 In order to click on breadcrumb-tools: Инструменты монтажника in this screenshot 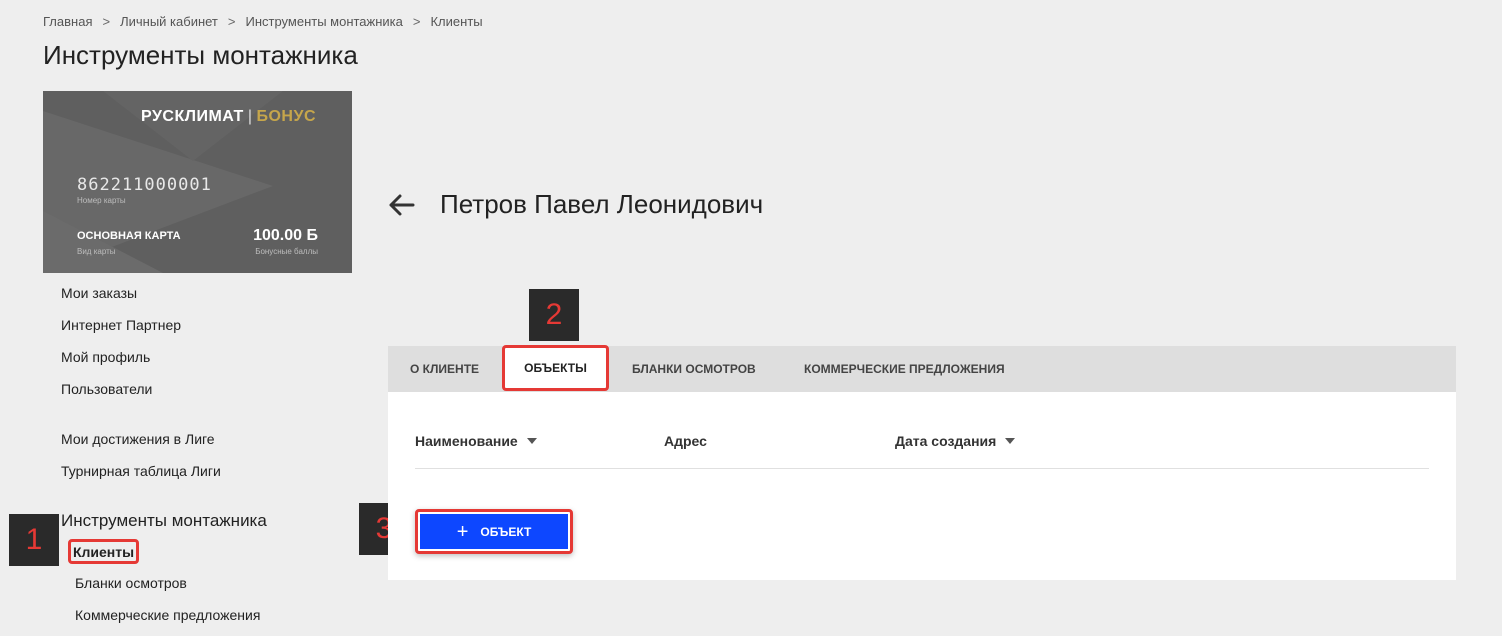, I will do `click(323, 21)`.